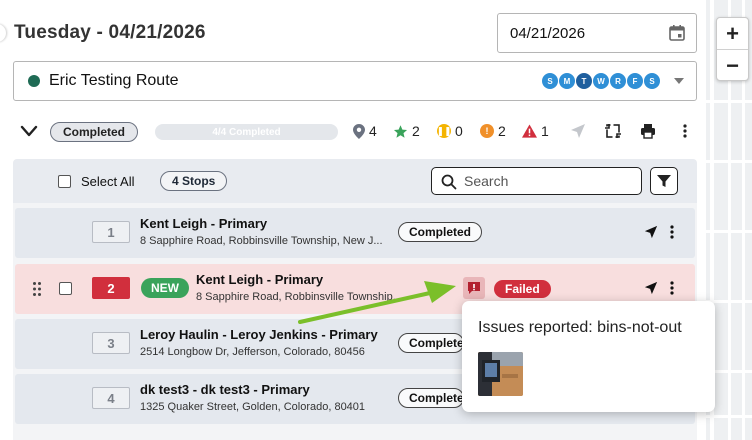  I want to click on route-progress-bar: 4/4 Completed, so click(246, 132).